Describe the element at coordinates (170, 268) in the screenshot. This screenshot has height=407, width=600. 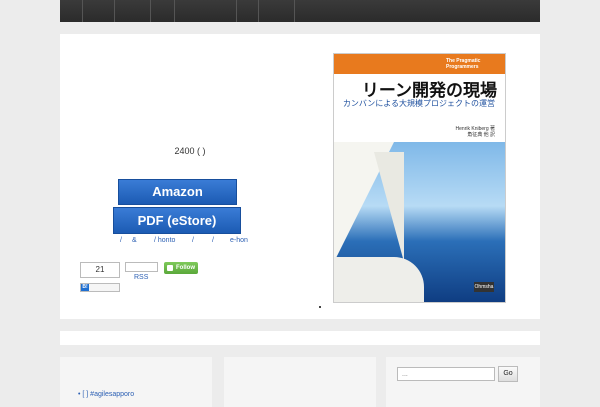
I see `feedly-icon` at that location.